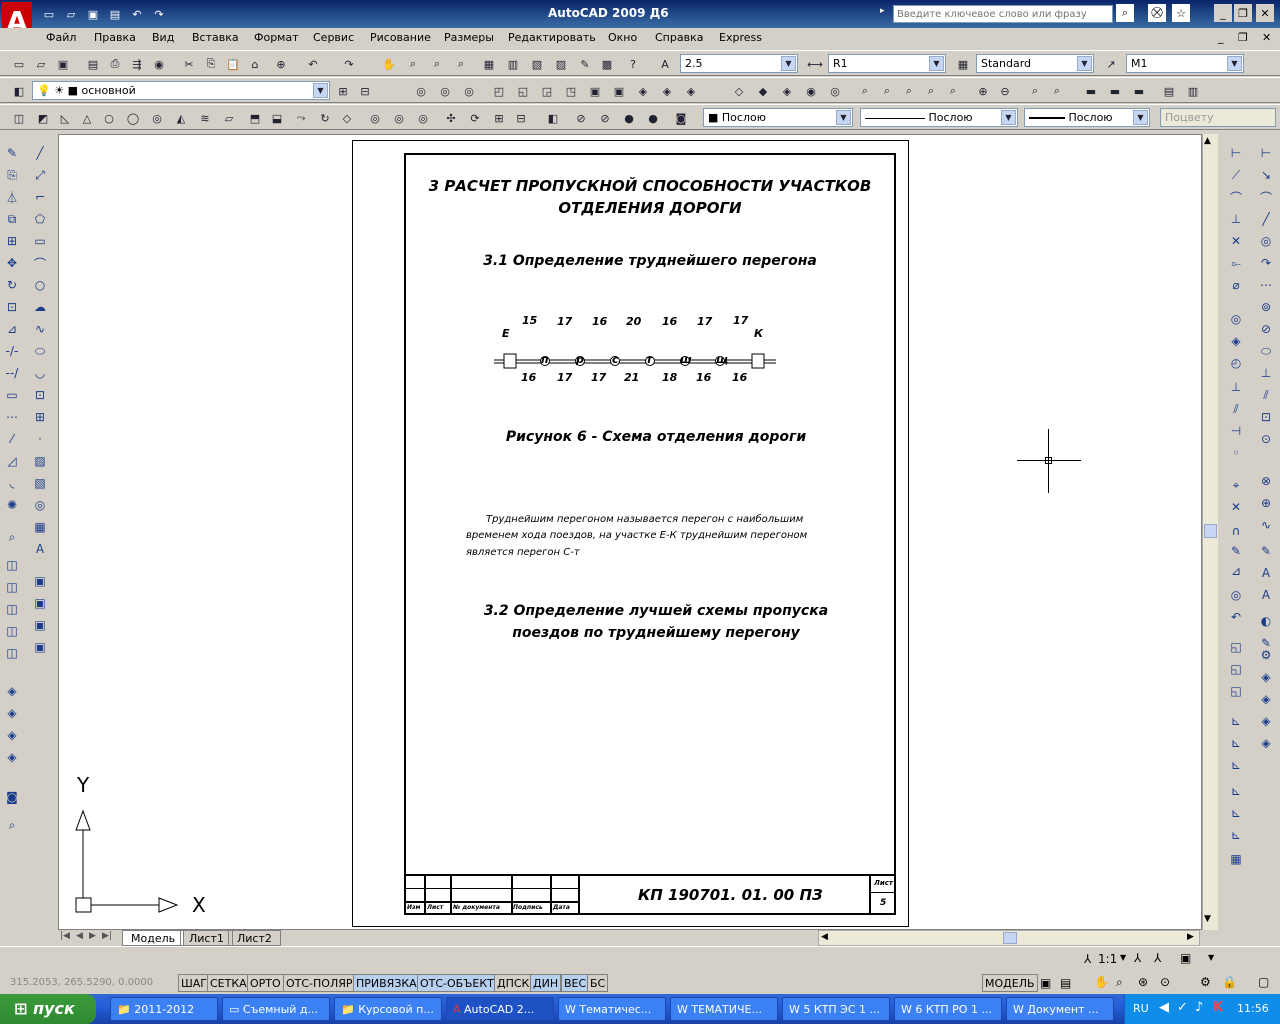 Image resolution: width=1280 pixels, height=1024 pixels. Describe the element at coordinates (681, 118) in the screenshot. I see `color-picker-icon: ◙` at that location.